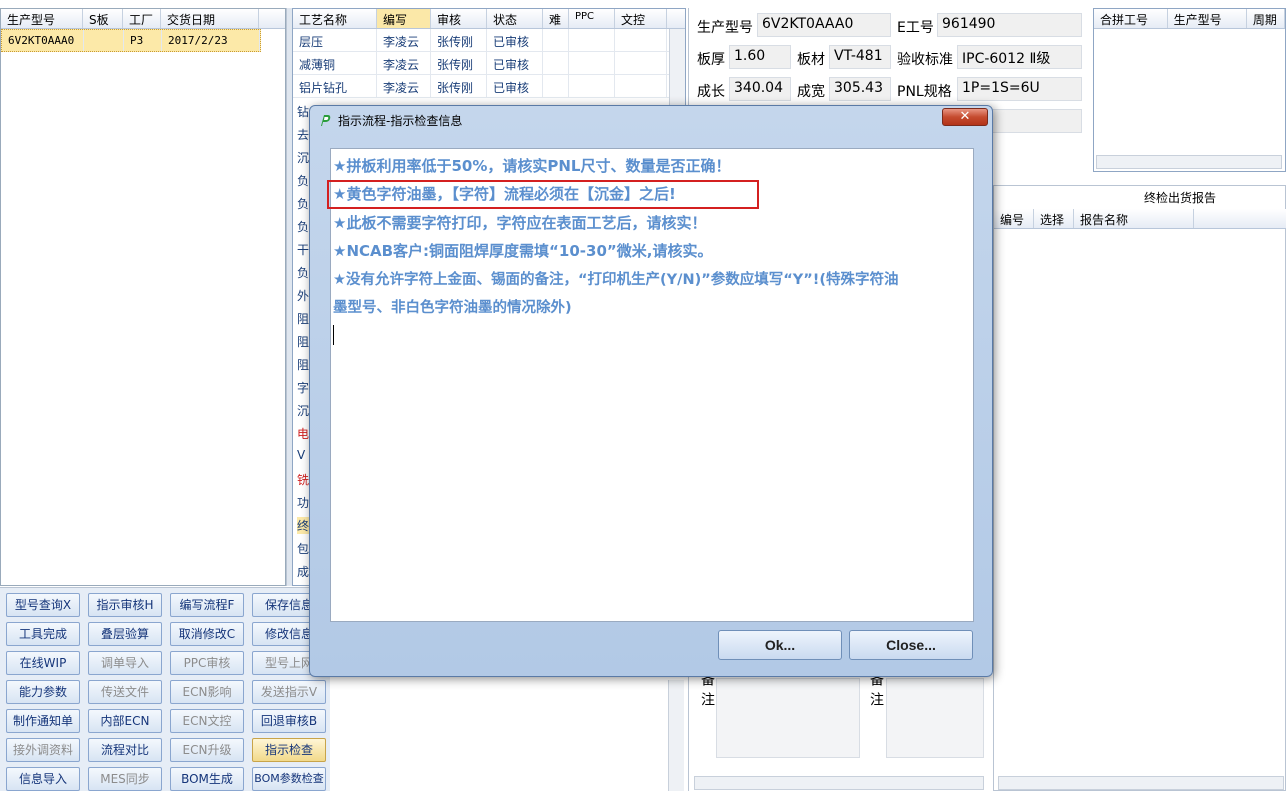 The image size is (1286, 791). I want to click on send-file-button: 传送文件, so click(125, 692).